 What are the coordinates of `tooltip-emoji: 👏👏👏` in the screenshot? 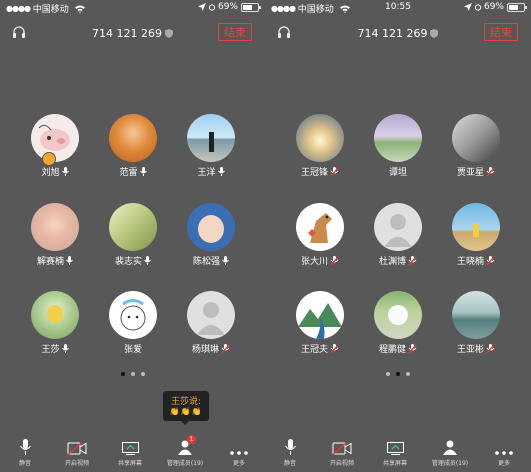 It's located at (186, 411).